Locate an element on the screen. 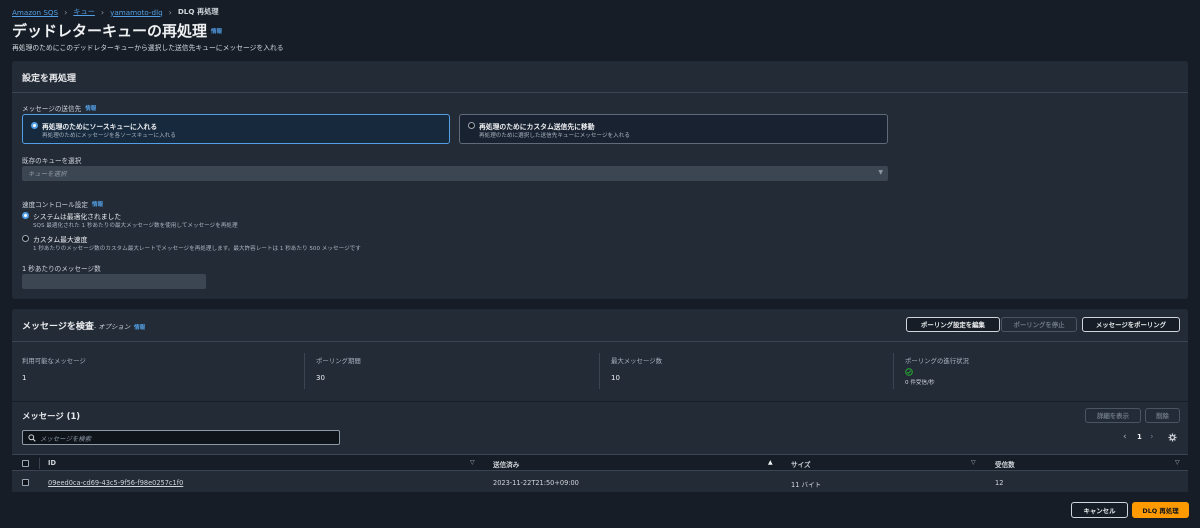  message-size: 11 バイト is located at coordinates (806, 484).